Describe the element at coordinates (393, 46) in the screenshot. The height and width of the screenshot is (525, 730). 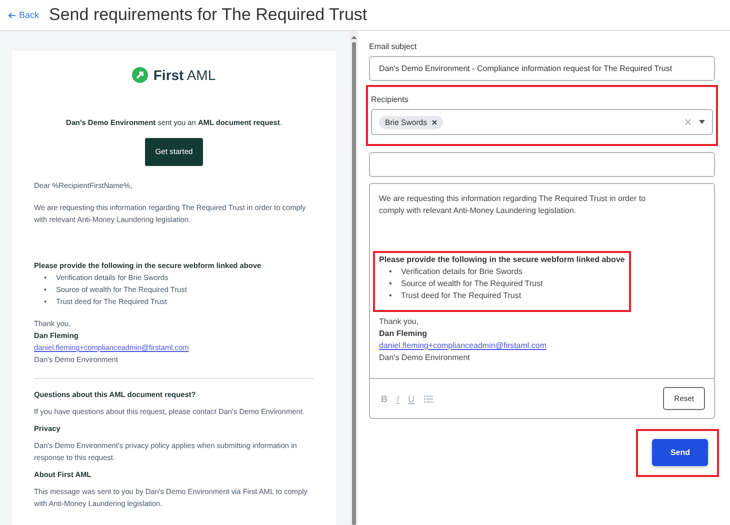
I see `subject-label: Email subject` at that location.